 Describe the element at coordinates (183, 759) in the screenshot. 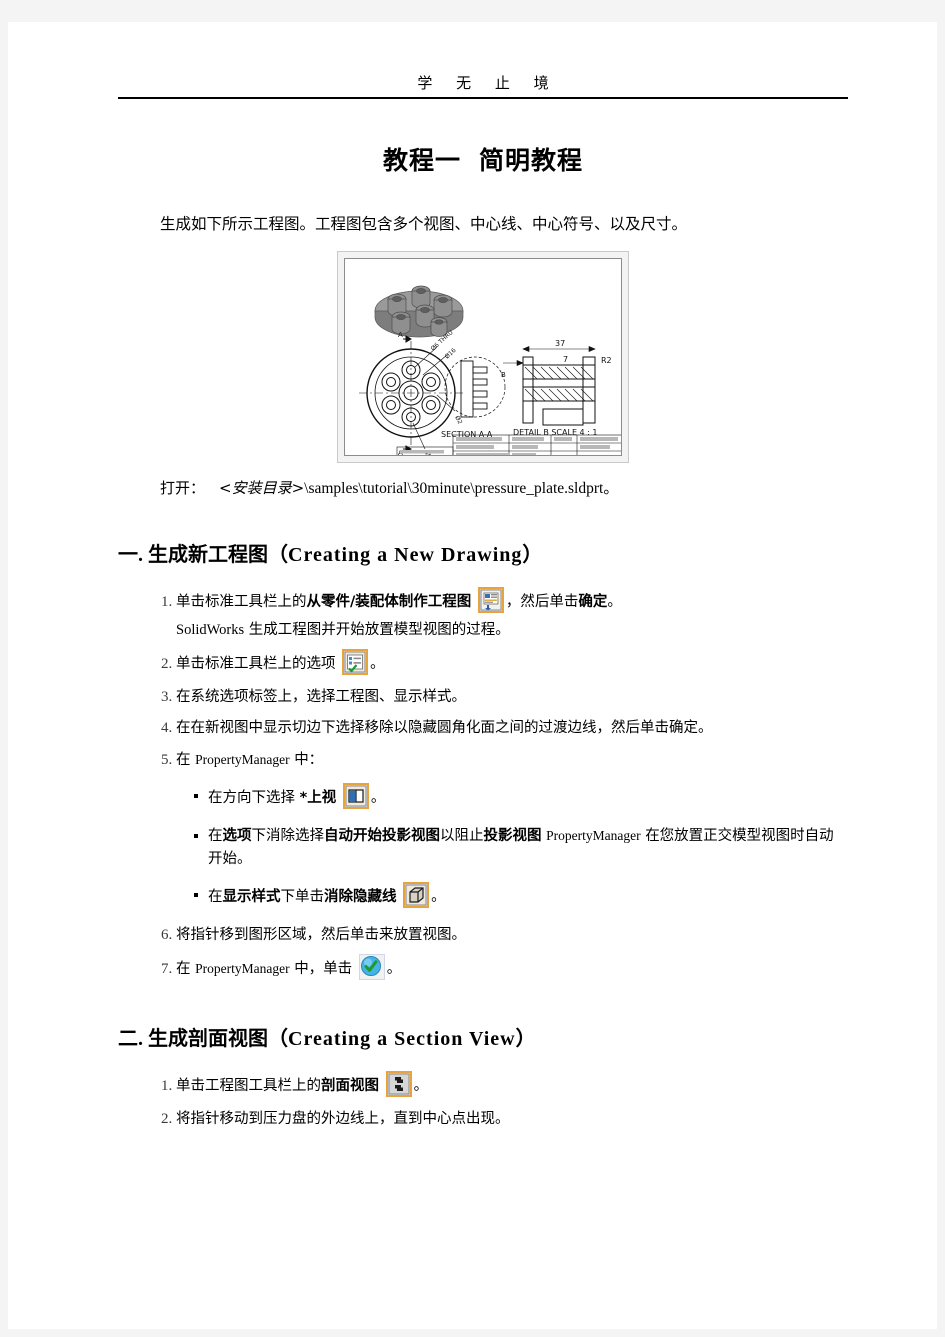

I see `step-1-5-text-a: 在` at that location.